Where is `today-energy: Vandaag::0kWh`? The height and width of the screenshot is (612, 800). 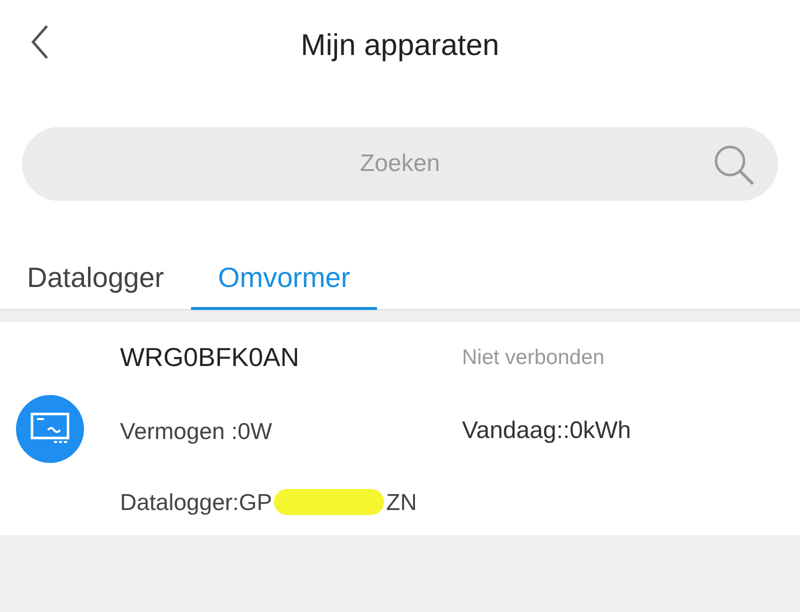
today-energy: Vandaag::0kWh is located at coordinates (547, 431).